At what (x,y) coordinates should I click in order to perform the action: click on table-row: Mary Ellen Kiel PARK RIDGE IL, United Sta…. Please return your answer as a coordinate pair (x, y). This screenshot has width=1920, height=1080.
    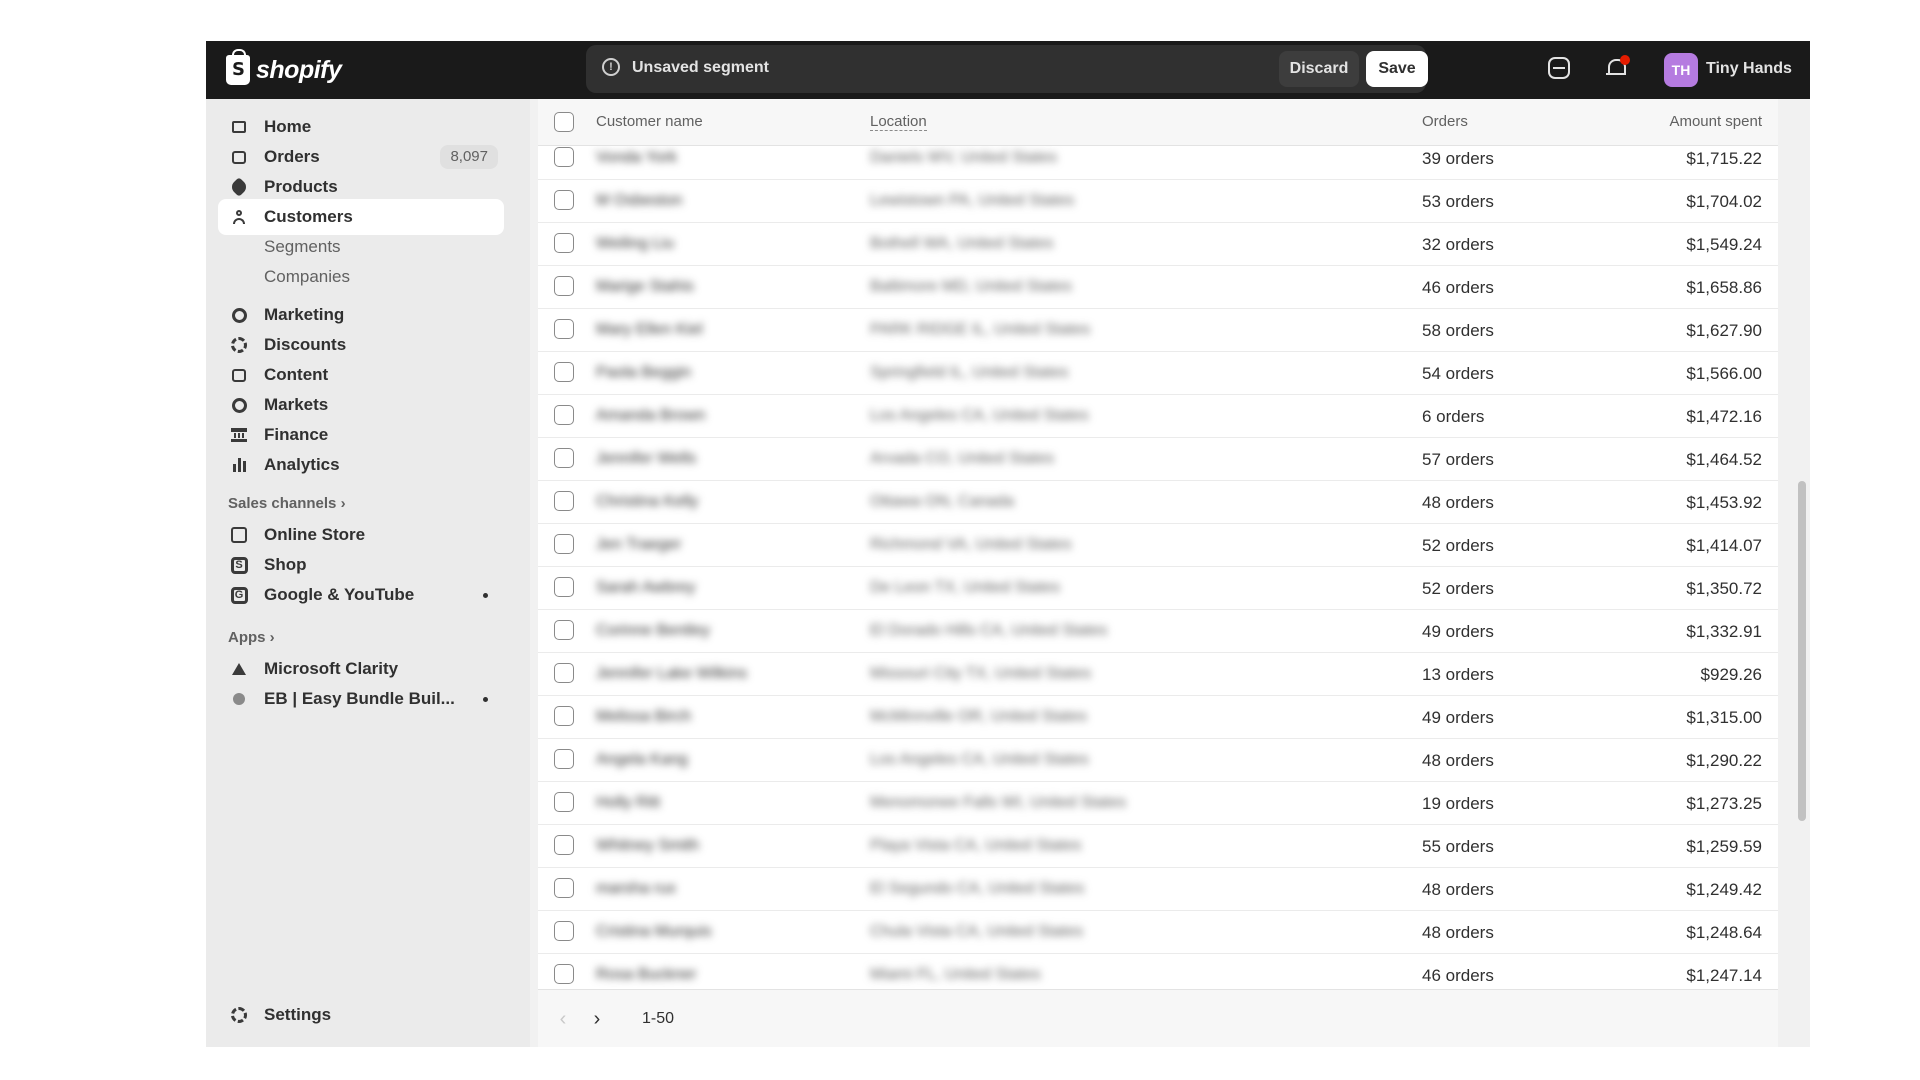
    Looking at the image, I should click on (1158, 330).